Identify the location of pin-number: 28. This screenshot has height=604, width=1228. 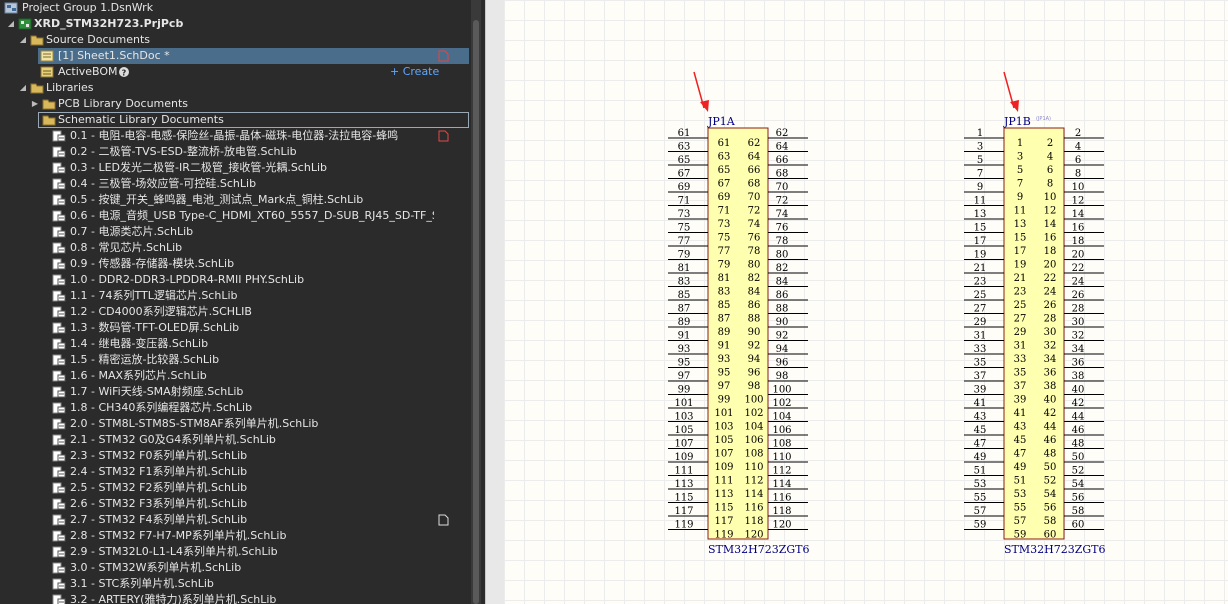
(1078, 309).